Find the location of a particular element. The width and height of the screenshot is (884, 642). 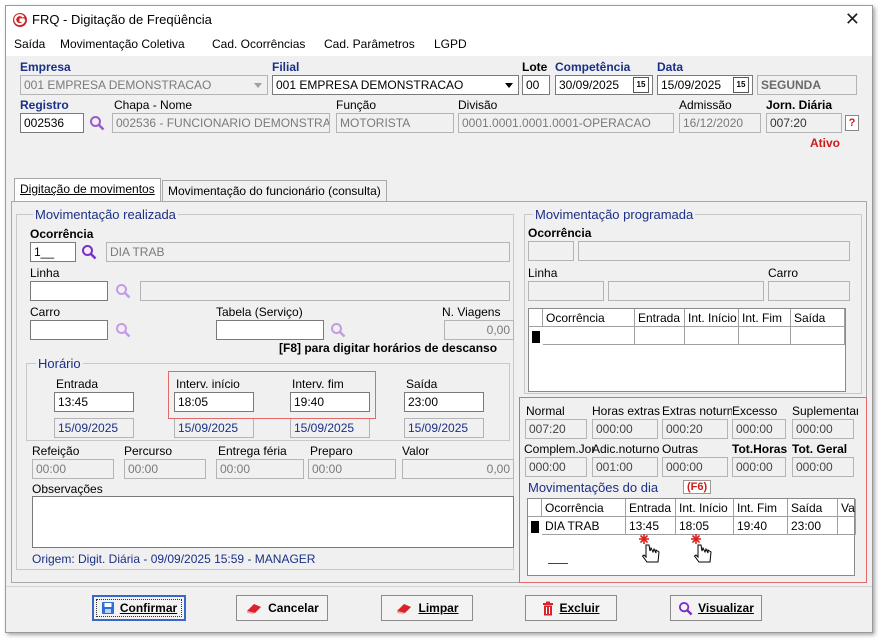

tab-consulta: Movimentação do funcionário (consulta) is located at coordinates (274, 191).